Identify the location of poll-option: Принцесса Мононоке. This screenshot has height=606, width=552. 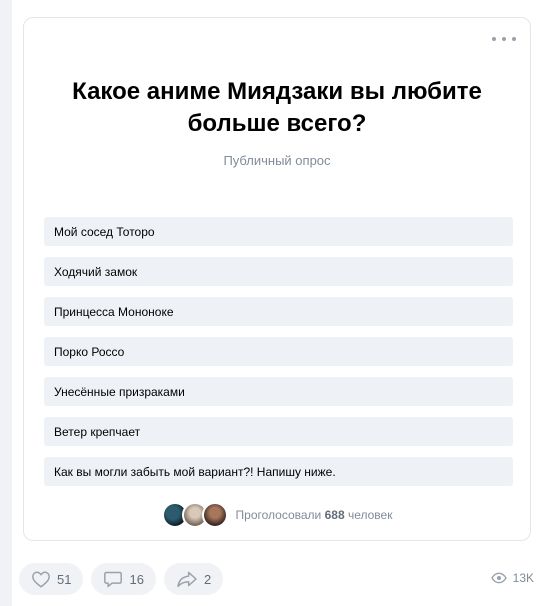
(278, 311).